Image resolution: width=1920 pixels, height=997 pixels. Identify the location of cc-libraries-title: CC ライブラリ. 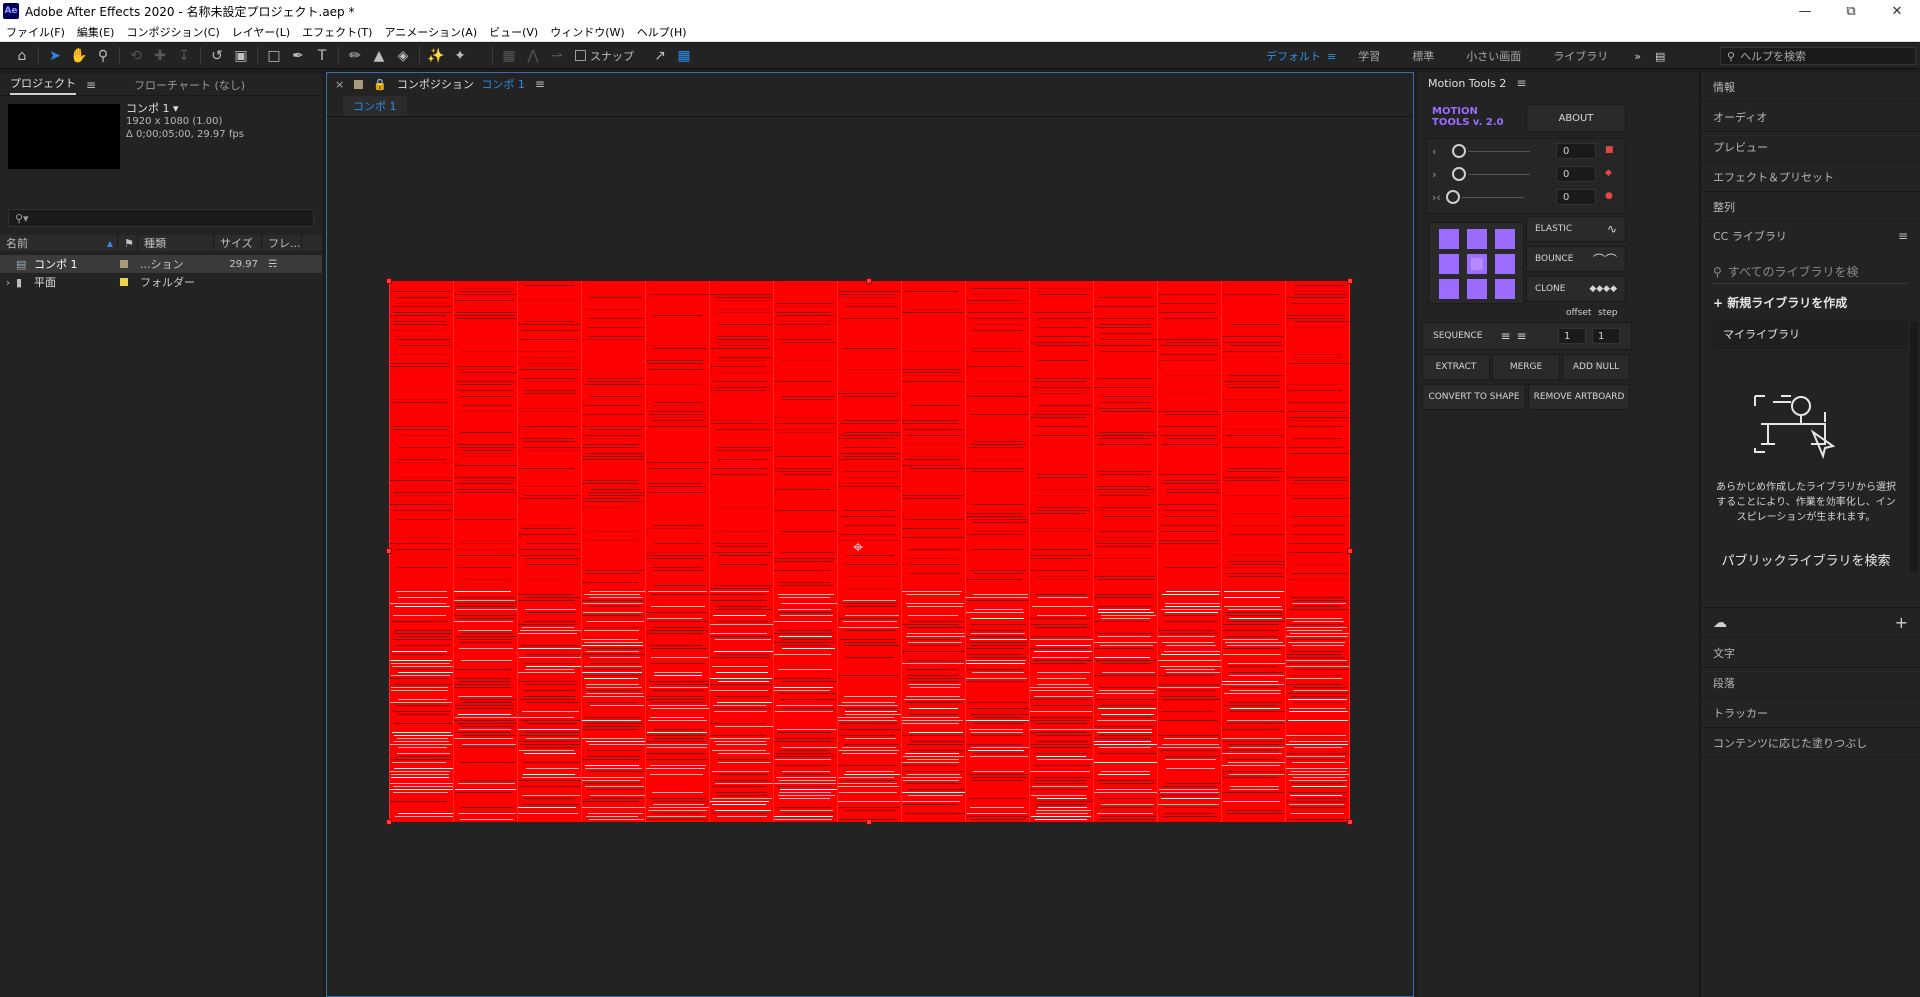
(1750, 236).